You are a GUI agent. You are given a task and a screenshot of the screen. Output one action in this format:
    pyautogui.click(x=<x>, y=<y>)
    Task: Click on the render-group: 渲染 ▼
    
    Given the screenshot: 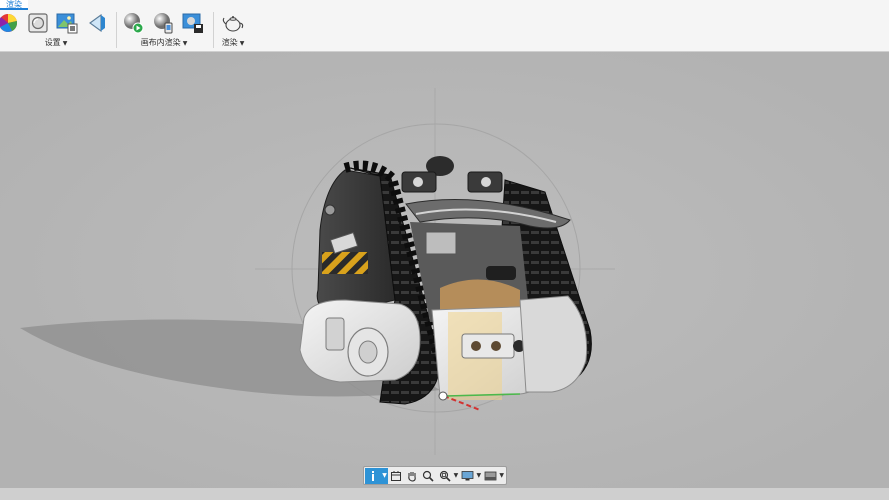 What is the action you would take?
    pyautogui.click(x=233, y=31)
    